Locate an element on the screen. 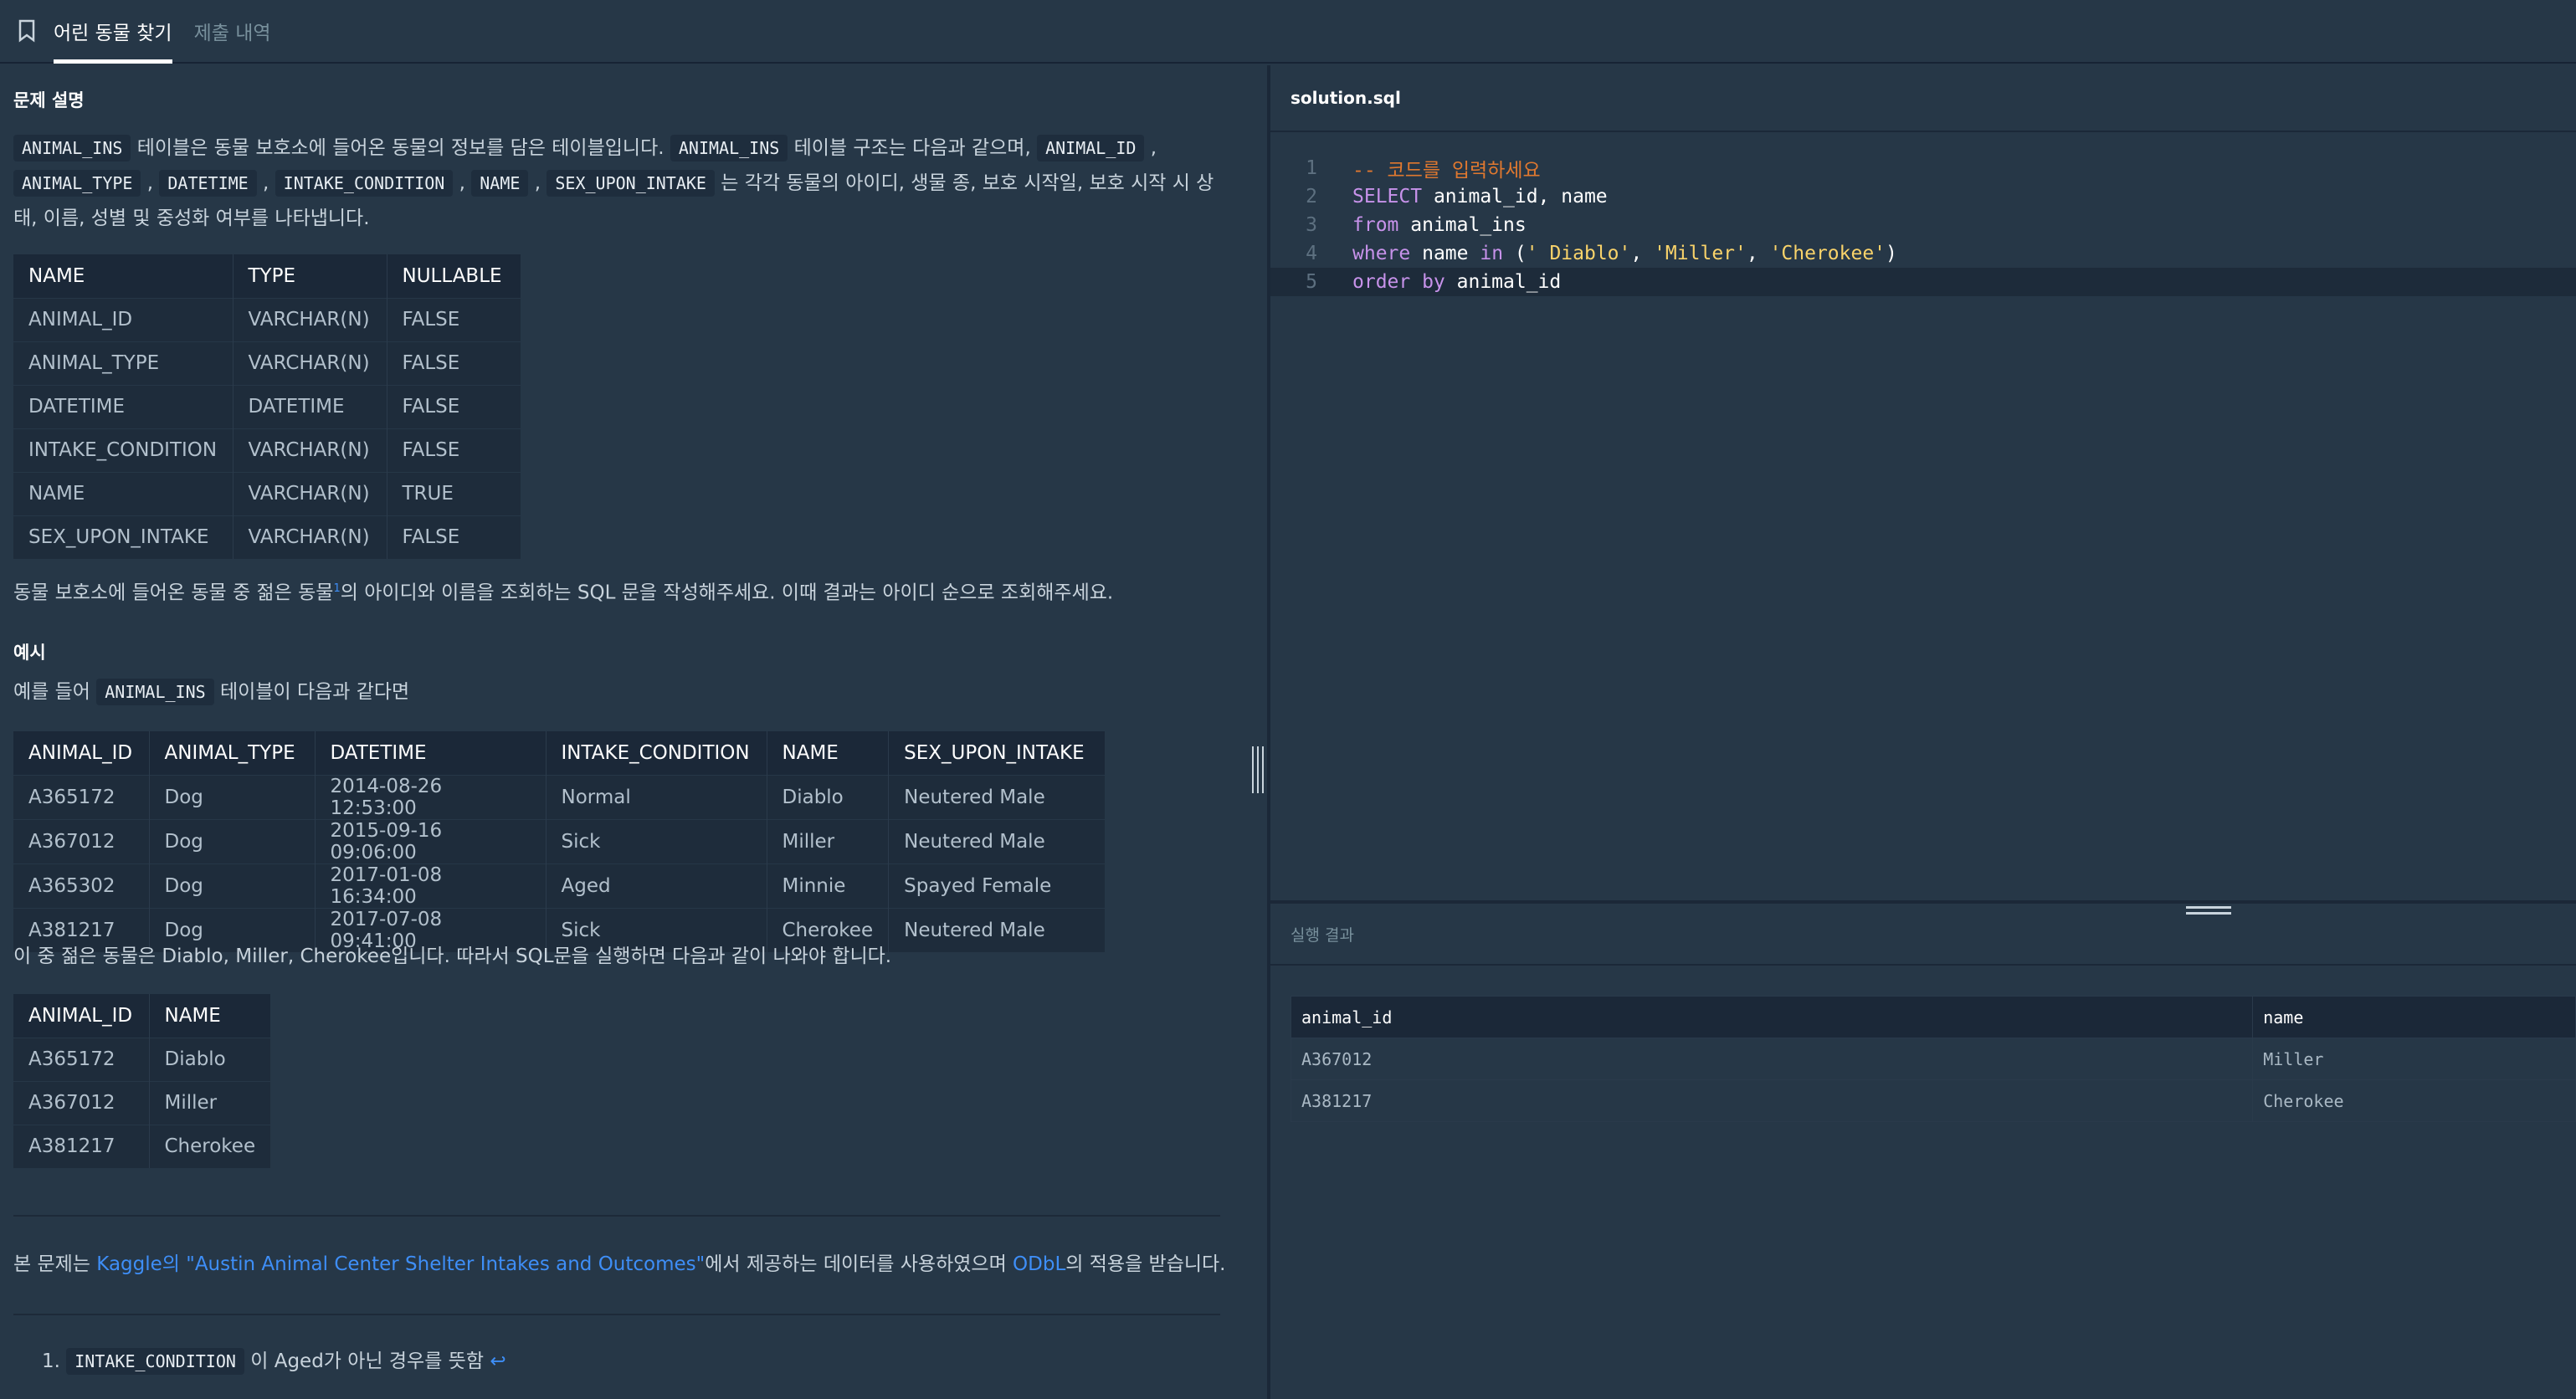  table-header-row: ANIMAL_ID NAME is located at coordinates (142, 1016).